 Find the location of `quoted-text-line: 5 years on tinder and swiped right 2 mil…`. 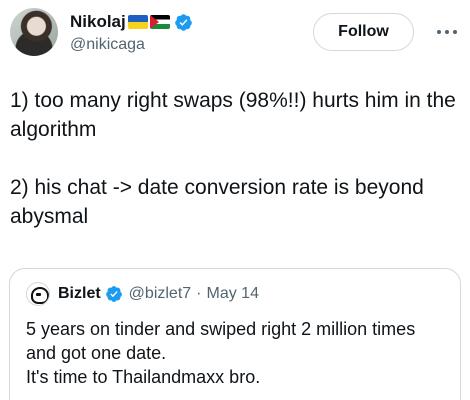

quoted-text-line: 5 years on tinder and swiped right 2 mil… is located at coordinates (221, 341).